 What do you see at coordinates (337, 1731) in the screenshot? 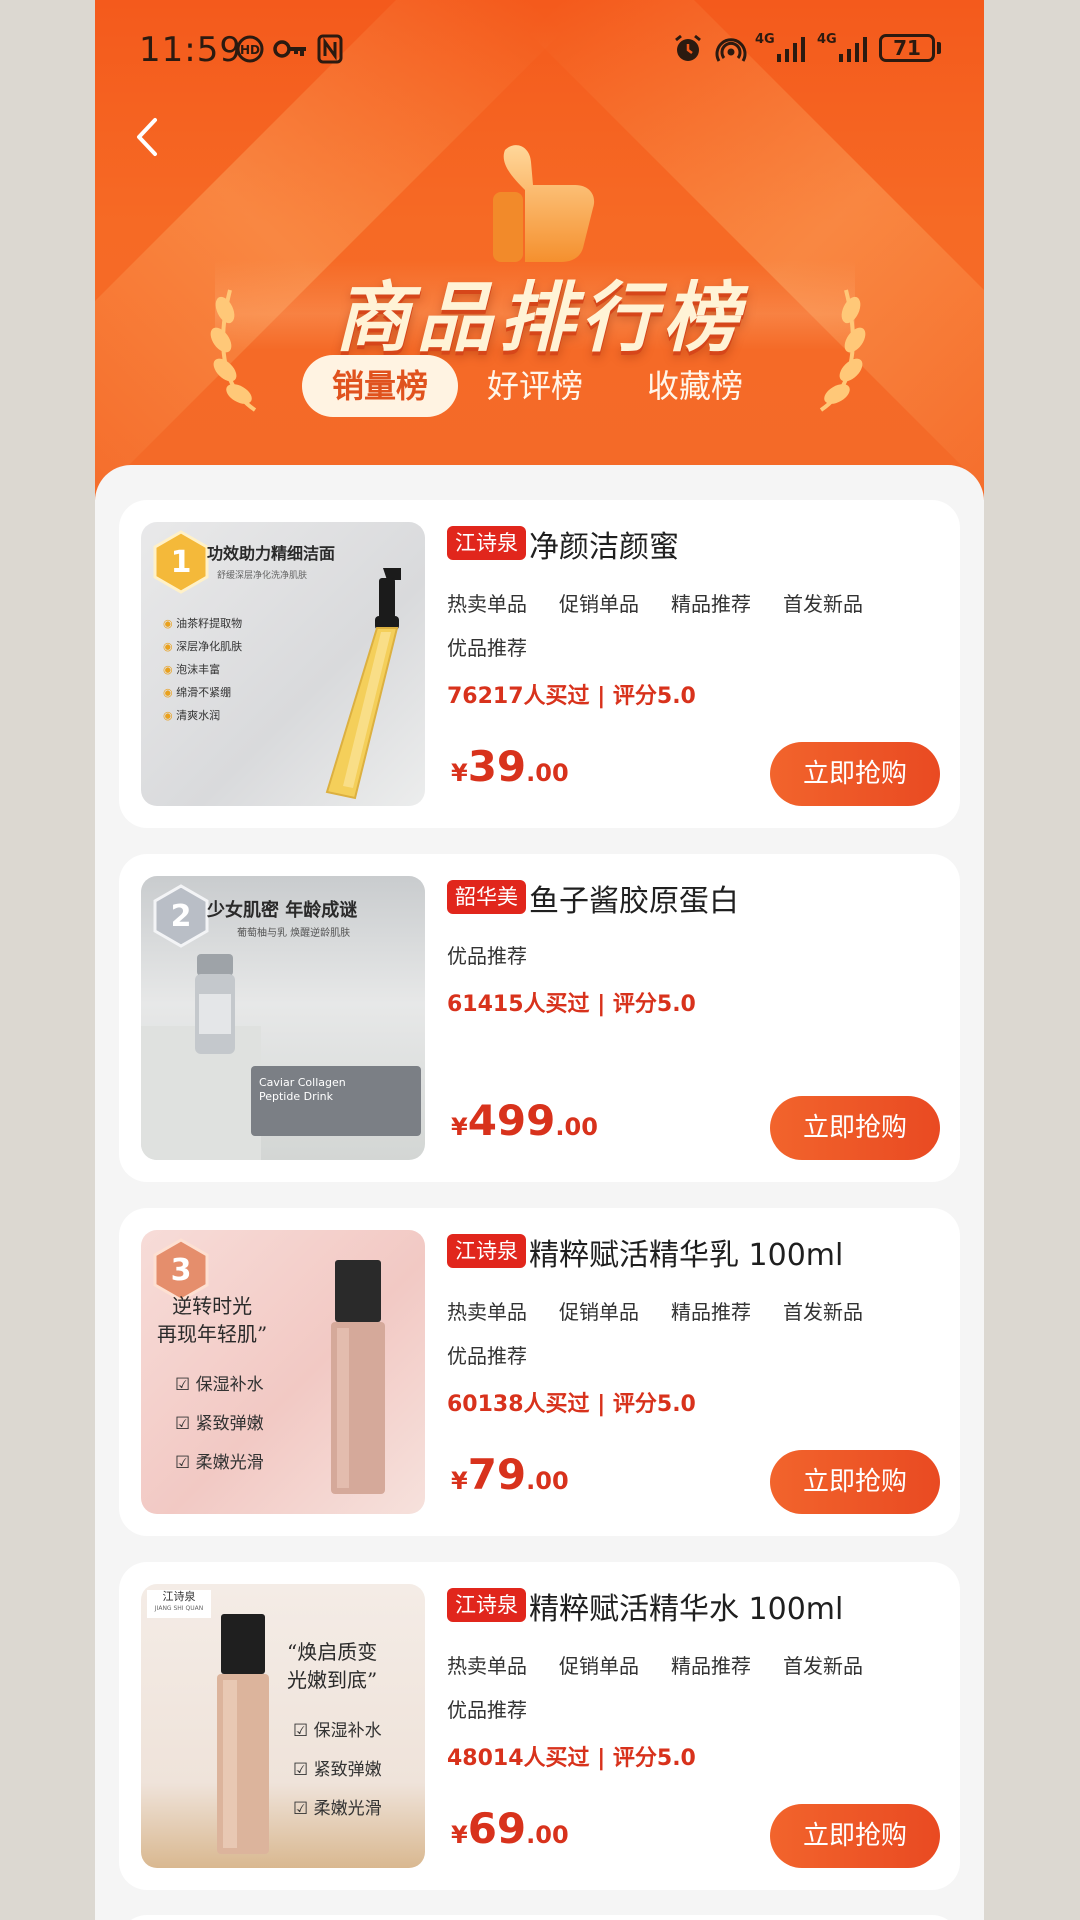
I see `image-bullet: ☑ 保湿补水` at bounding box center [337, 1731].